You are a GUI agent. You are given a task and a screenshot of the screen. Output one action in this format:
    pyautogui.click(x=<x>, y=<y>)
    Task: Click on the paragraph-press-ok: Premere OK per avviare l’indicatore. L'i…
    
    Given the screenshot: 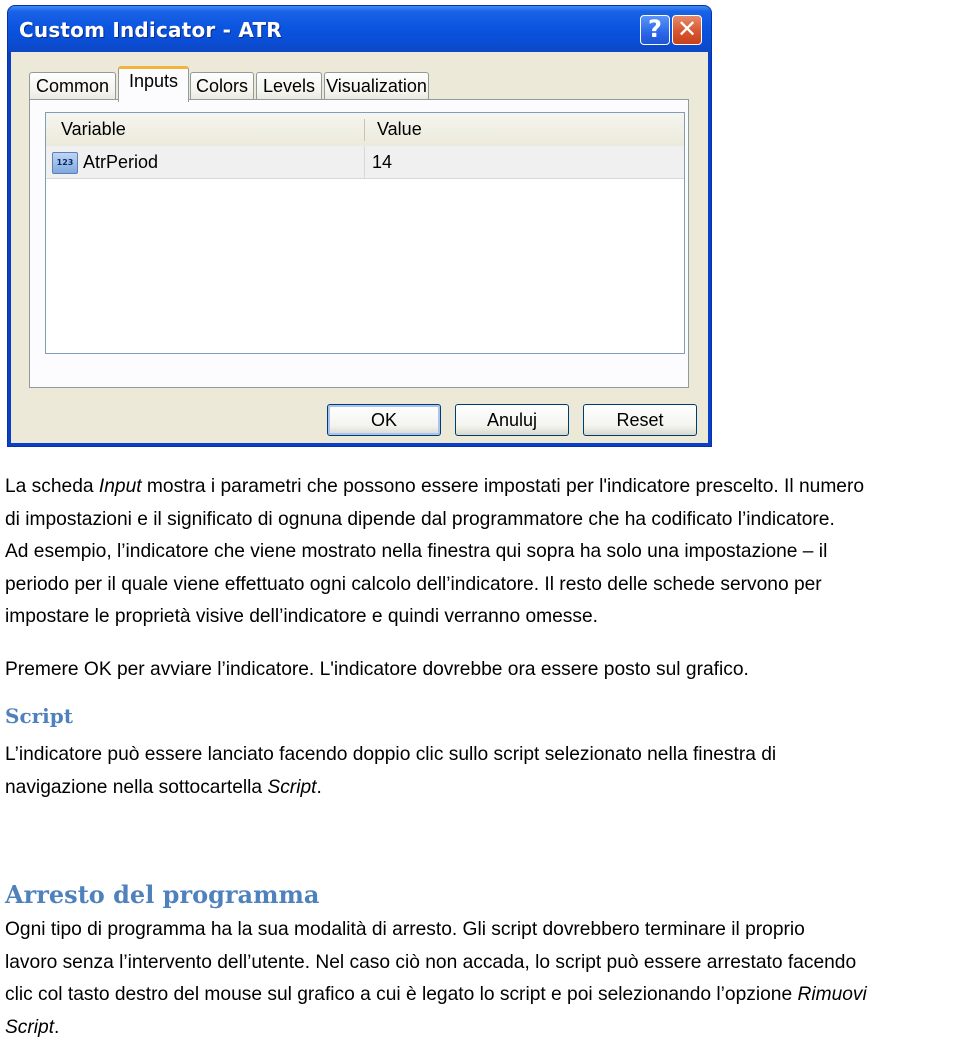 What is the action you would take?
    pyautogui.click(x=377, y=669)
    